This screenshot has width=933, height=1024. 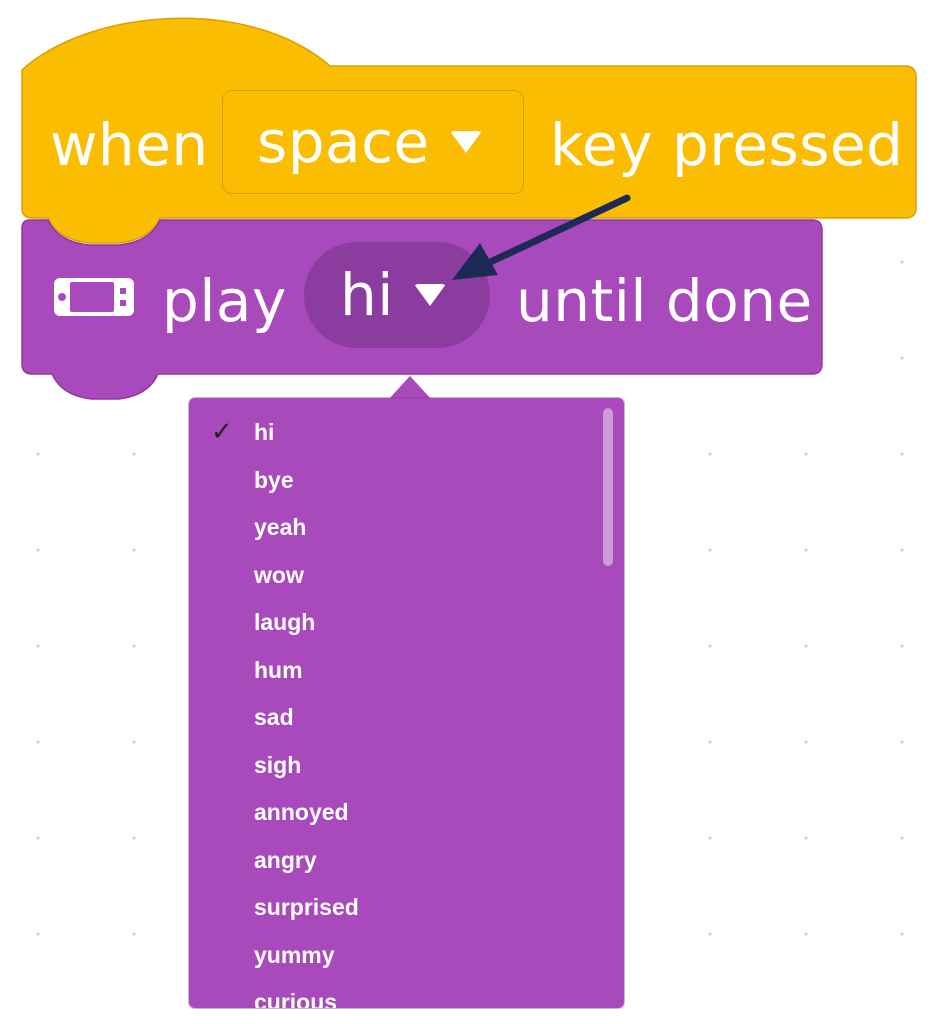 I want to click on menu-item-label: wow, so click(x=279, y=575).